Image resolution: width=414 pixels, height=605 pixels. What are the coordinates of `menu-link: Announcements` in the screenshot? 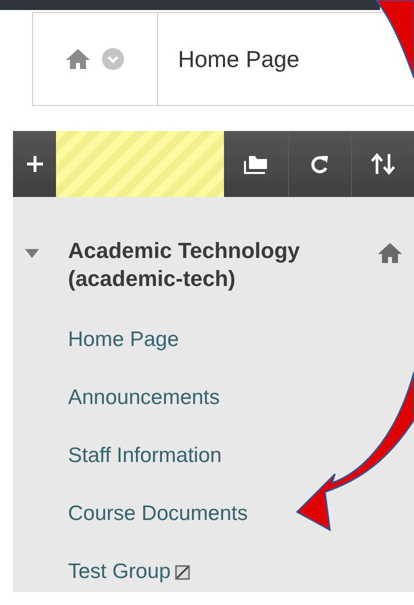 It's located at (144, 398).